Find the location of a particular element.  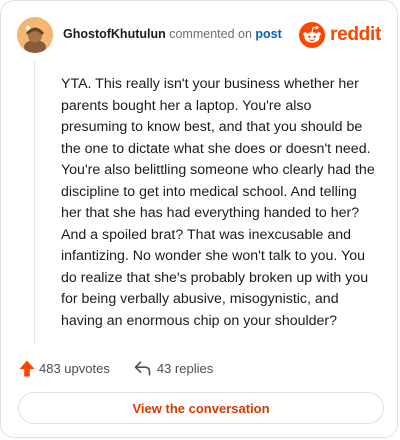

reddit-wordmark: reddit is located at coordinates (355, 34).